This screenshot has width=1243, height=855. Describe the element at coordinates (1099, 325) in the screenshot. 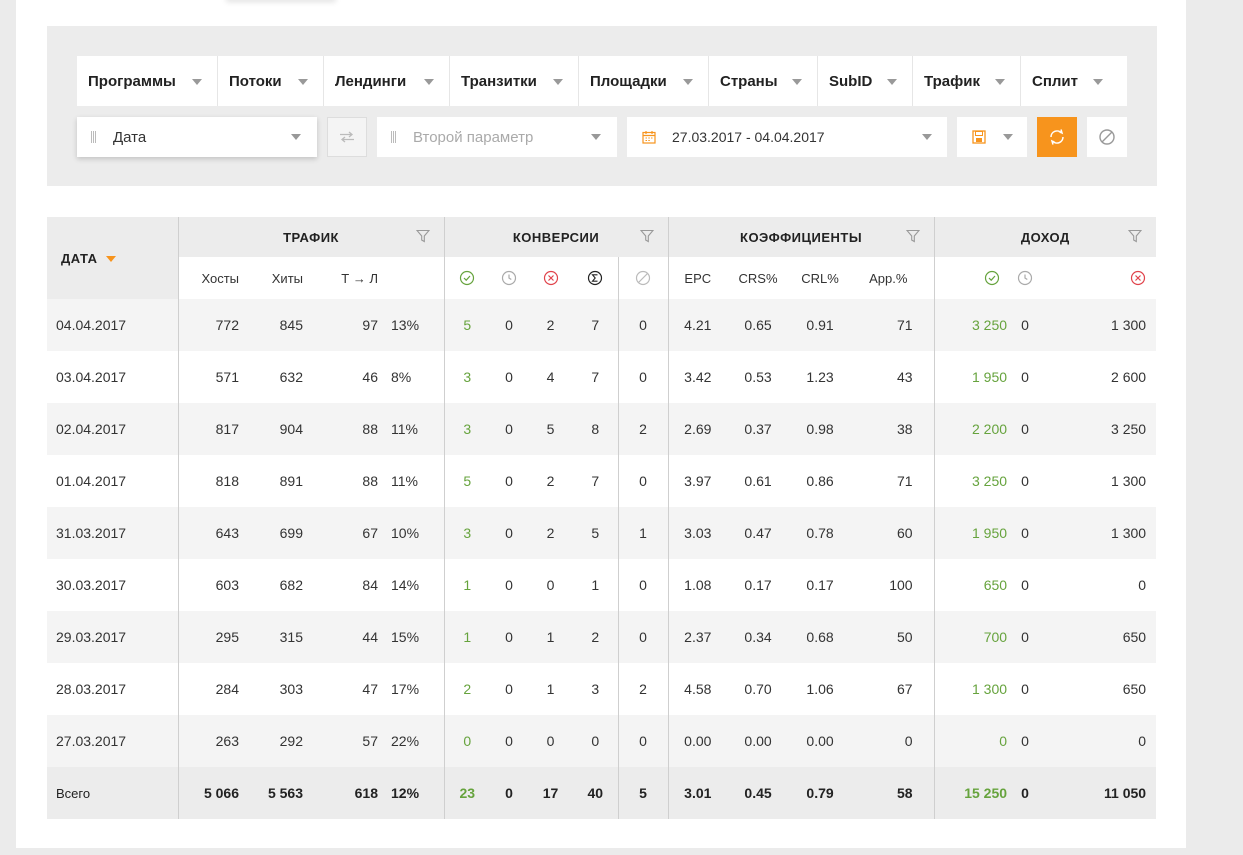

I see `cell-income-rejected: 1 300` at that location.